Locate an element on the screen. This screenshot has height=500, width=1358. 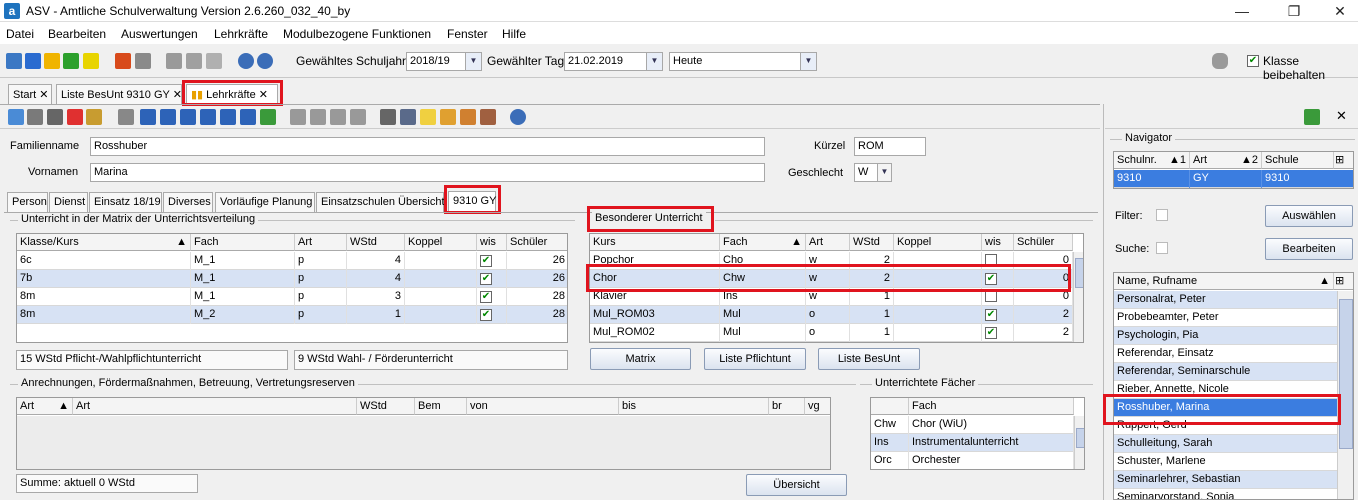
copy-icon is located at coordinates (174, 61).